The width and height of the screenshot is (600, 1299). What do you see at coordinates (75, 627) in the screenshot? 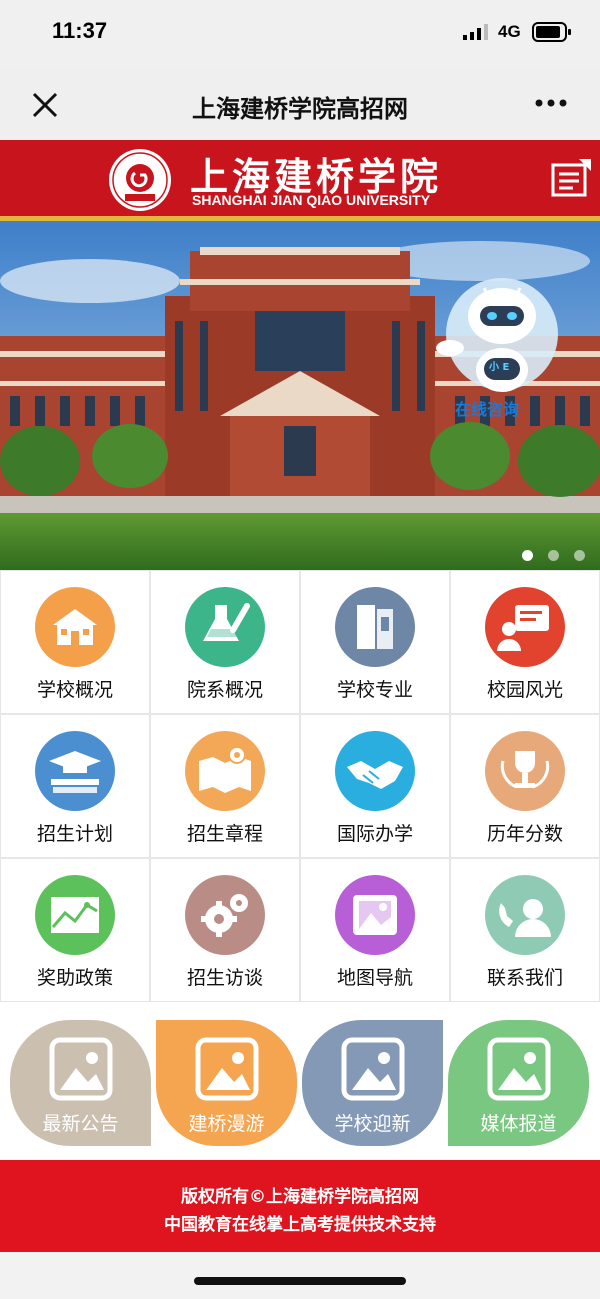
I see `school-building-icon` at bounding box center [75, 627].